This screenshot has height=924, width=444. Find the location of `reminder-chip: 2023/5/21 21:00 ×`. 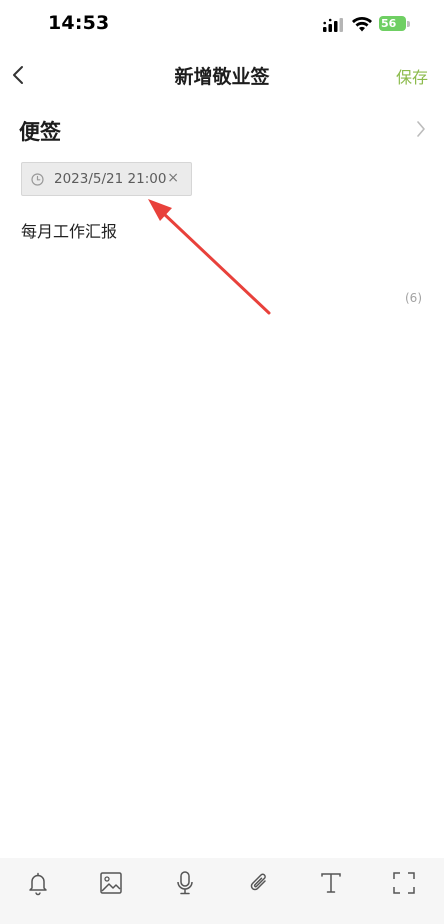

reminder-chip: 2023/5/21 21:00 × is located at coordinates (106, 179).